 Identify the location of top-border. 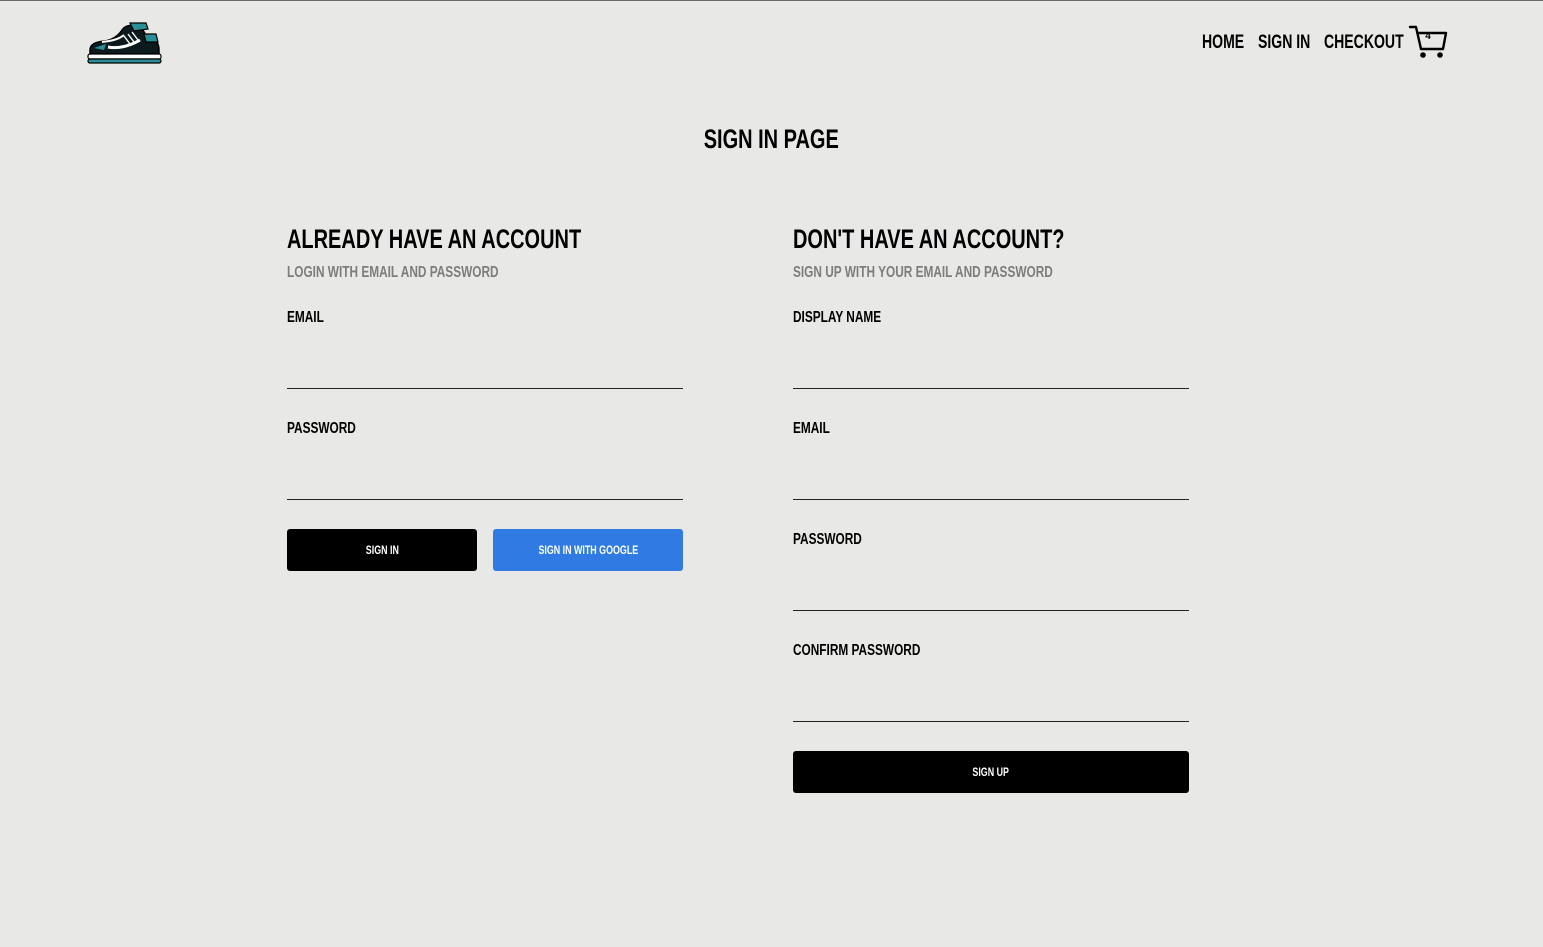
(771, 0).